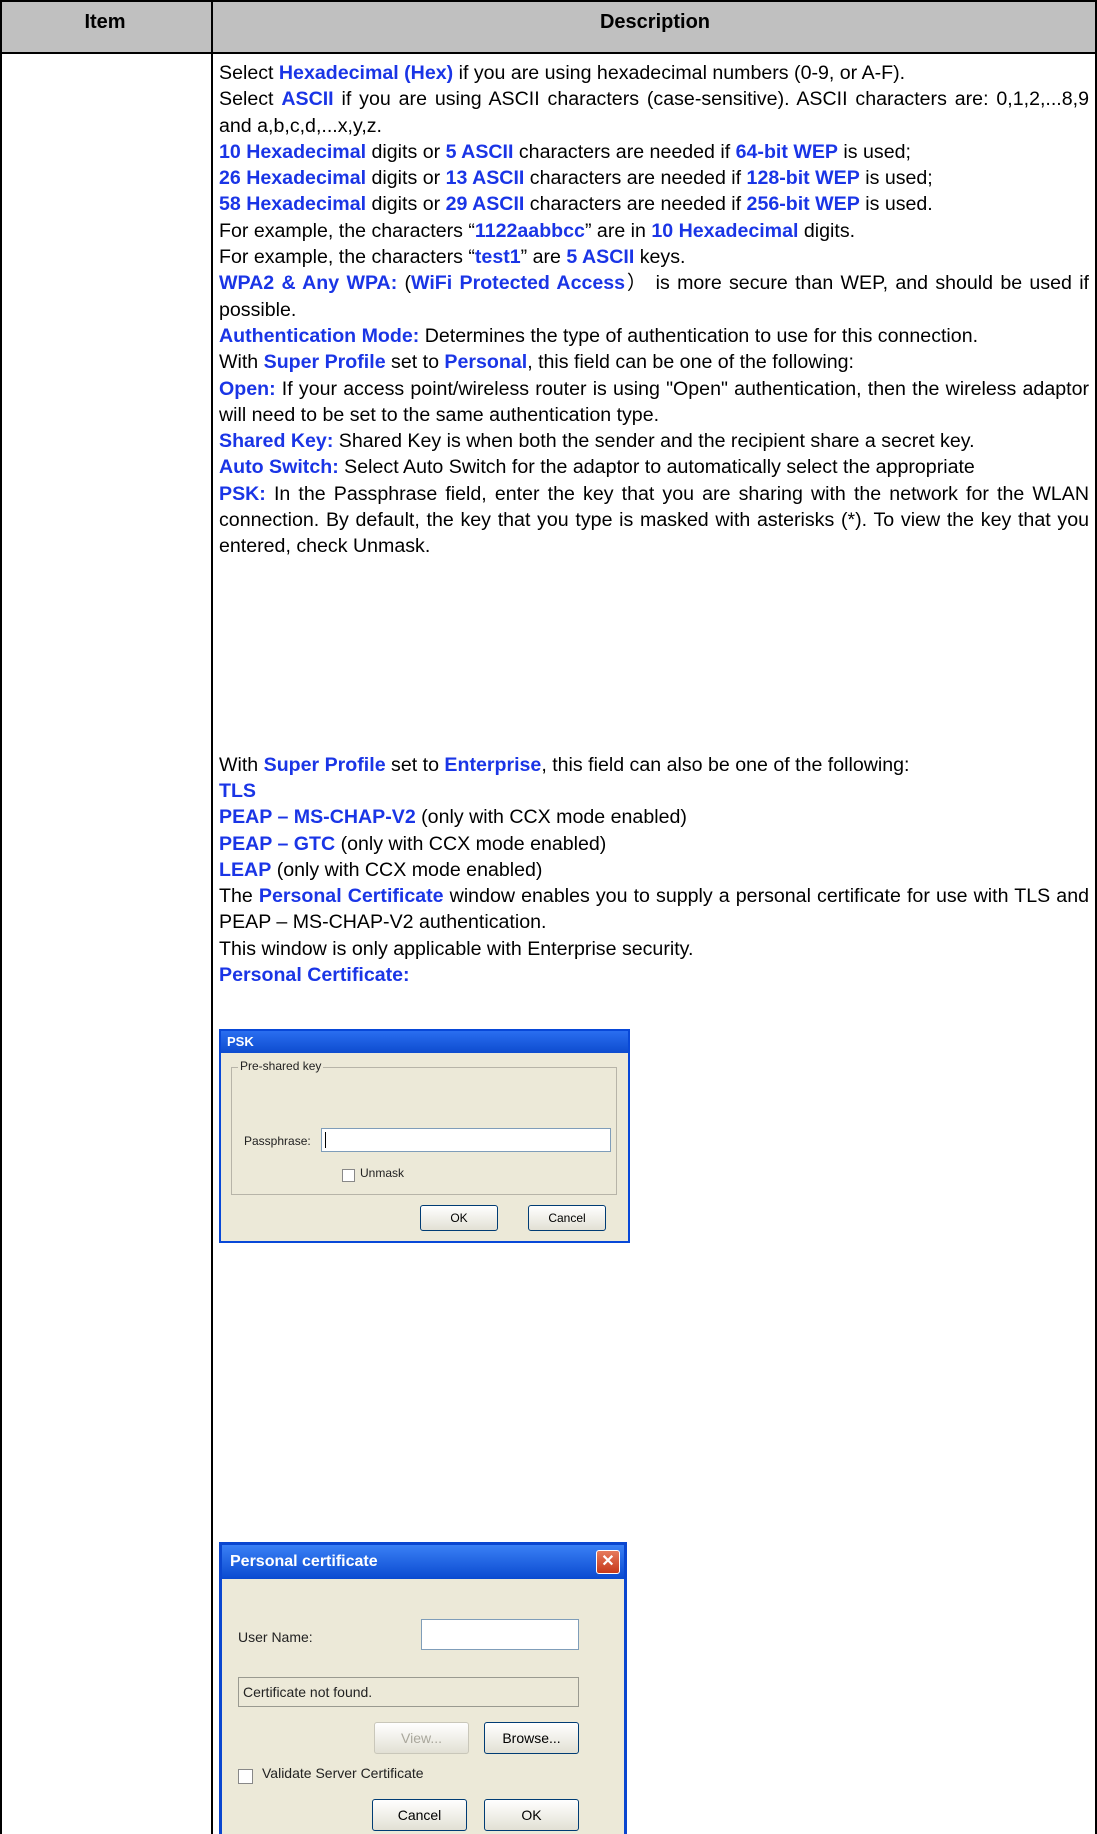 The height and width of the screenshot is (1834, 1097). Describe the element at coordinates (419, 1815) in the screenshot. I see `cert-cancel-button: Cancel` at that location.